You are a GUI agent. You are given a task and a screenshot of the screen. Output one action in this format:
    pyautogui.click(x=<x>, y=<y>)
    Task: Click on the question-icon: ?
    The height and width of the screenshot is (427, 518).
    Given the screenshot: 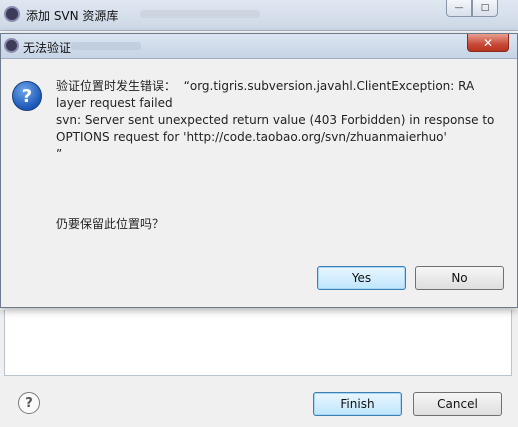 What is the action you would take?
    pyautogui.click(x=27, y=96)
    